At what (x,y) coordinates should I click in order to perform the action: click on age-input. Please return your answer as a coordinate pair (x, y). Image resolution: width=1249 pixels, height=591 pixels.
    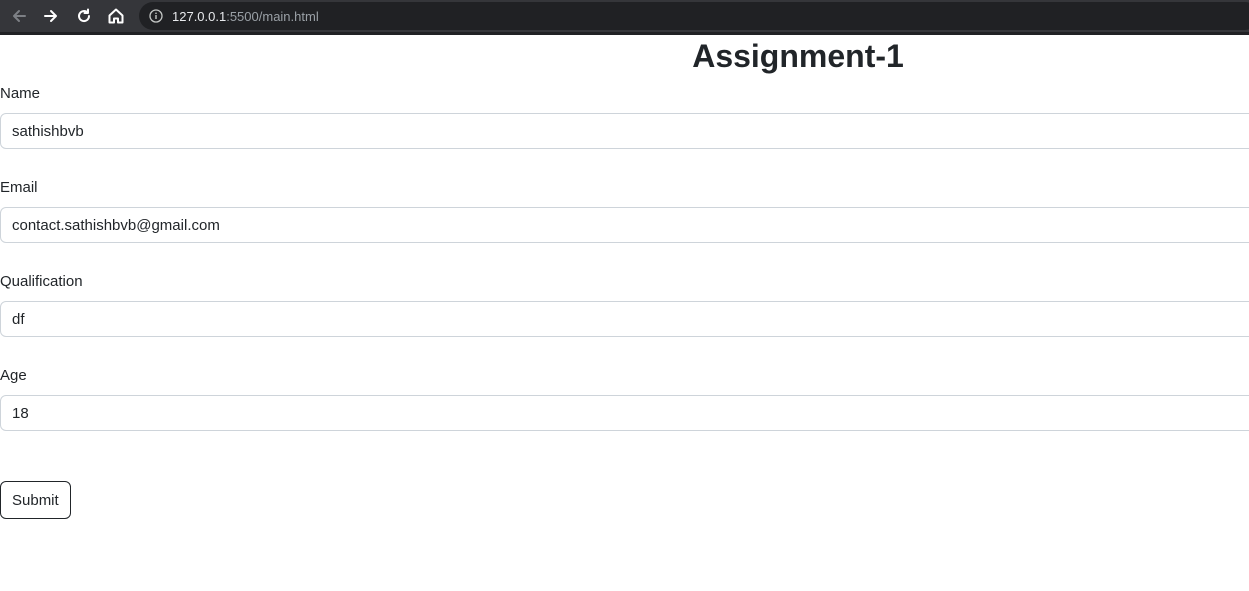
    Looking at the image, I should click on (624, 413).